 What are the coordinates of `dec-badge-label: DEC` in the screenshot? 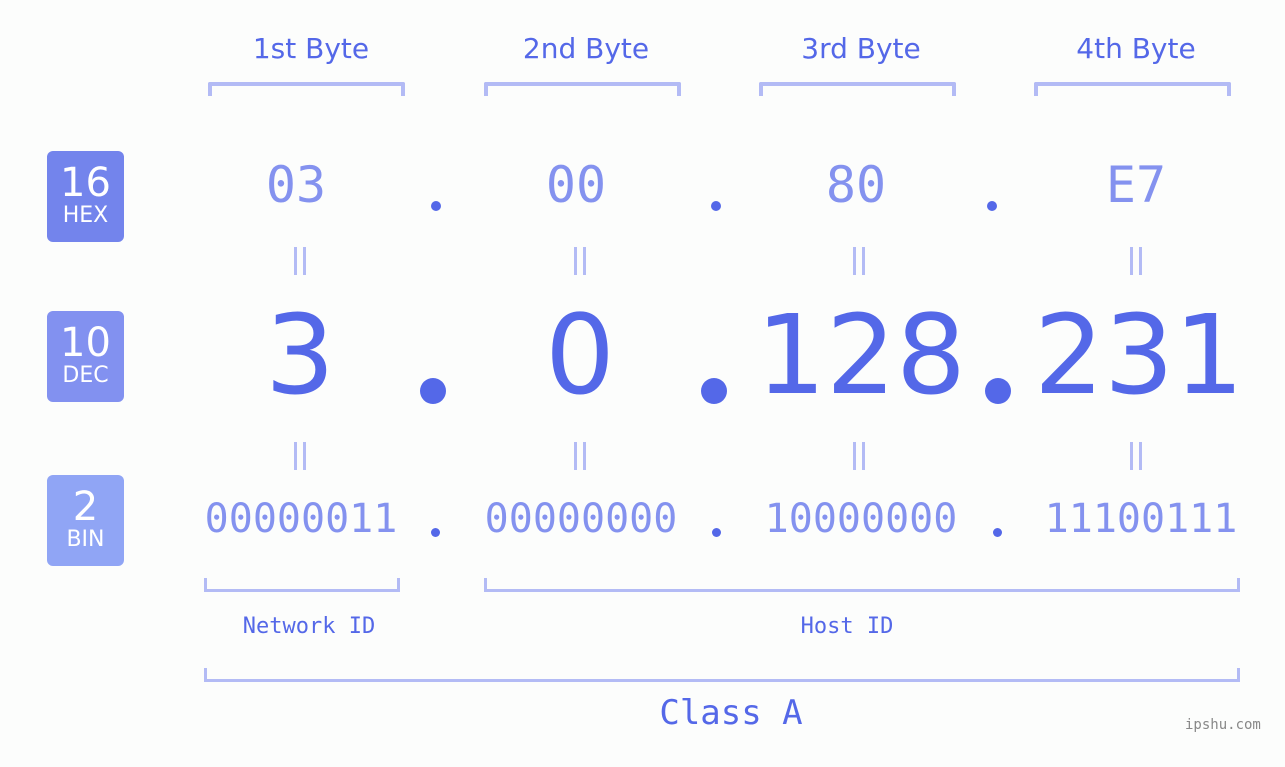 It's located at (85, 375).